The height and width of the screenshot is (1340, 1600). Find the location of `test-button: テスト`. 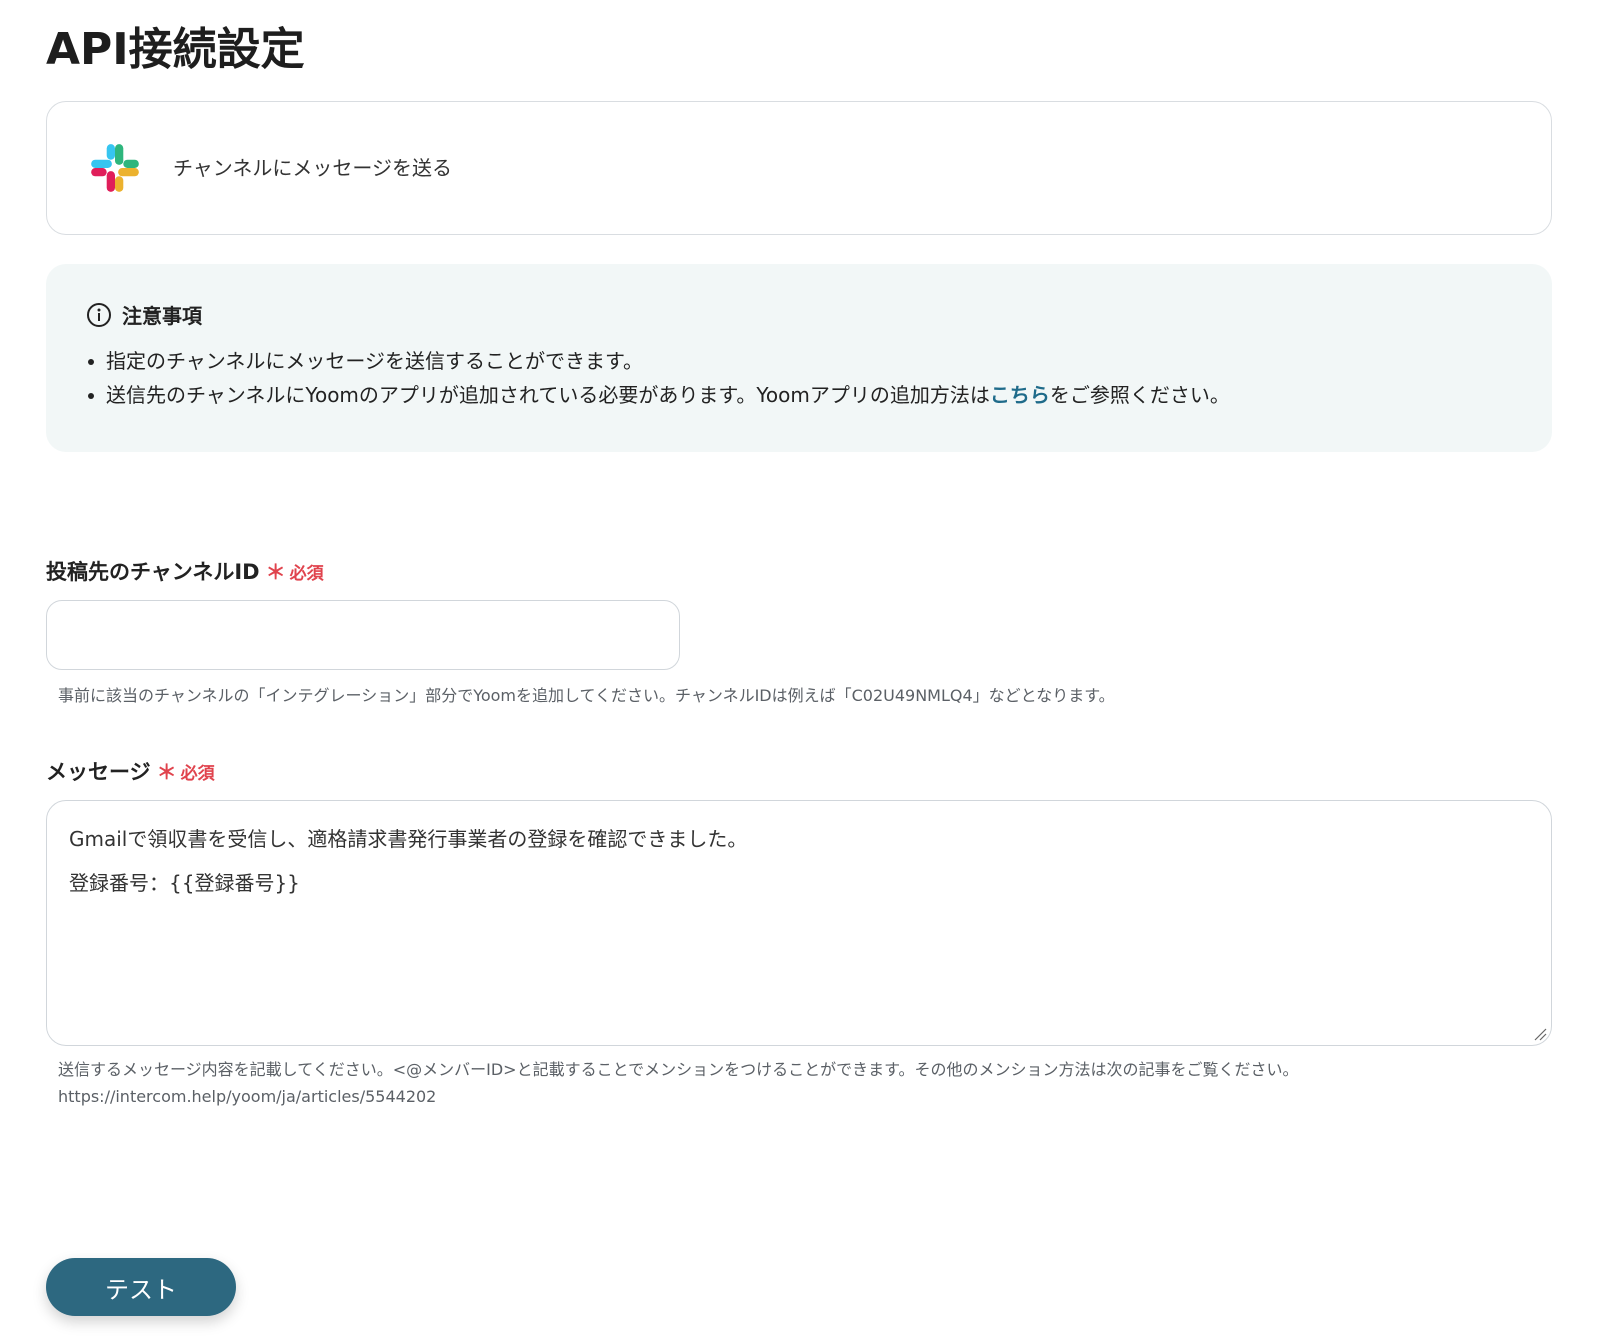

test-button: テスト is located at coordinates (141, 1287).